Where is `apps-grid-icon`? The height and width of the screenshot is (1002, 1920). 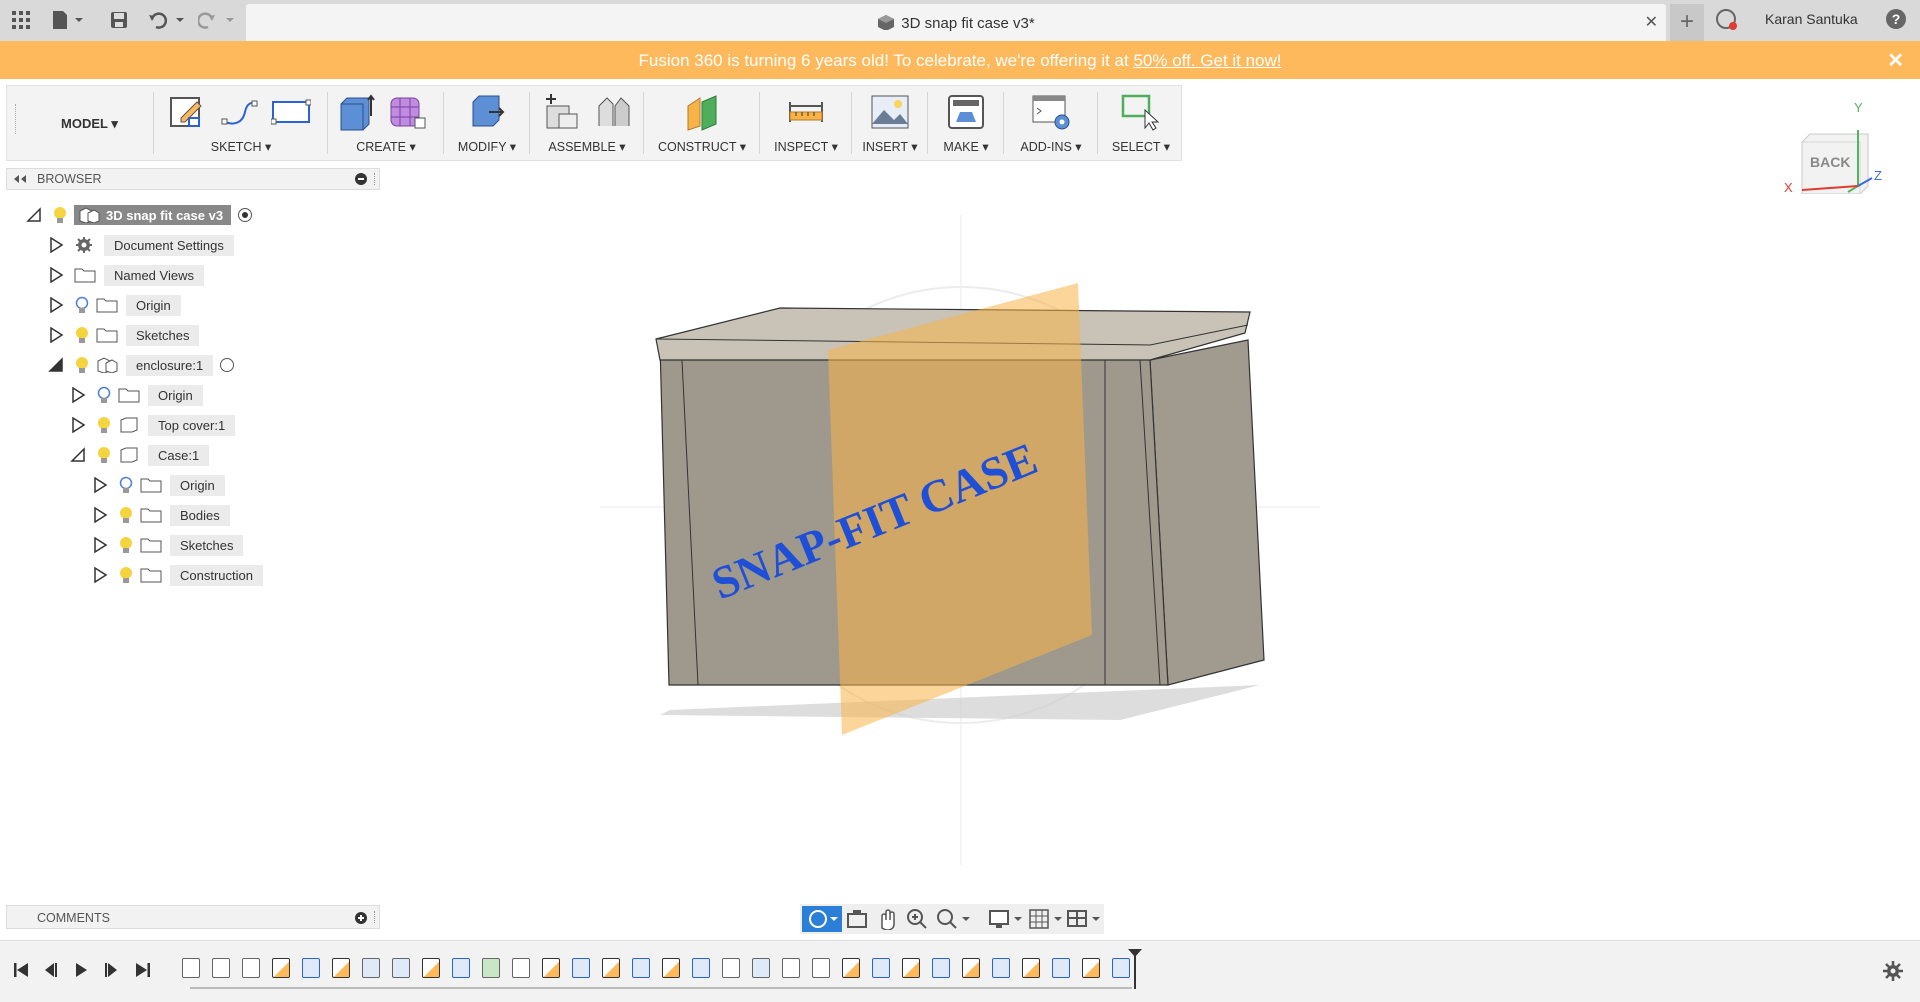 apps-grid-icon is located at coordinates (21, 20).